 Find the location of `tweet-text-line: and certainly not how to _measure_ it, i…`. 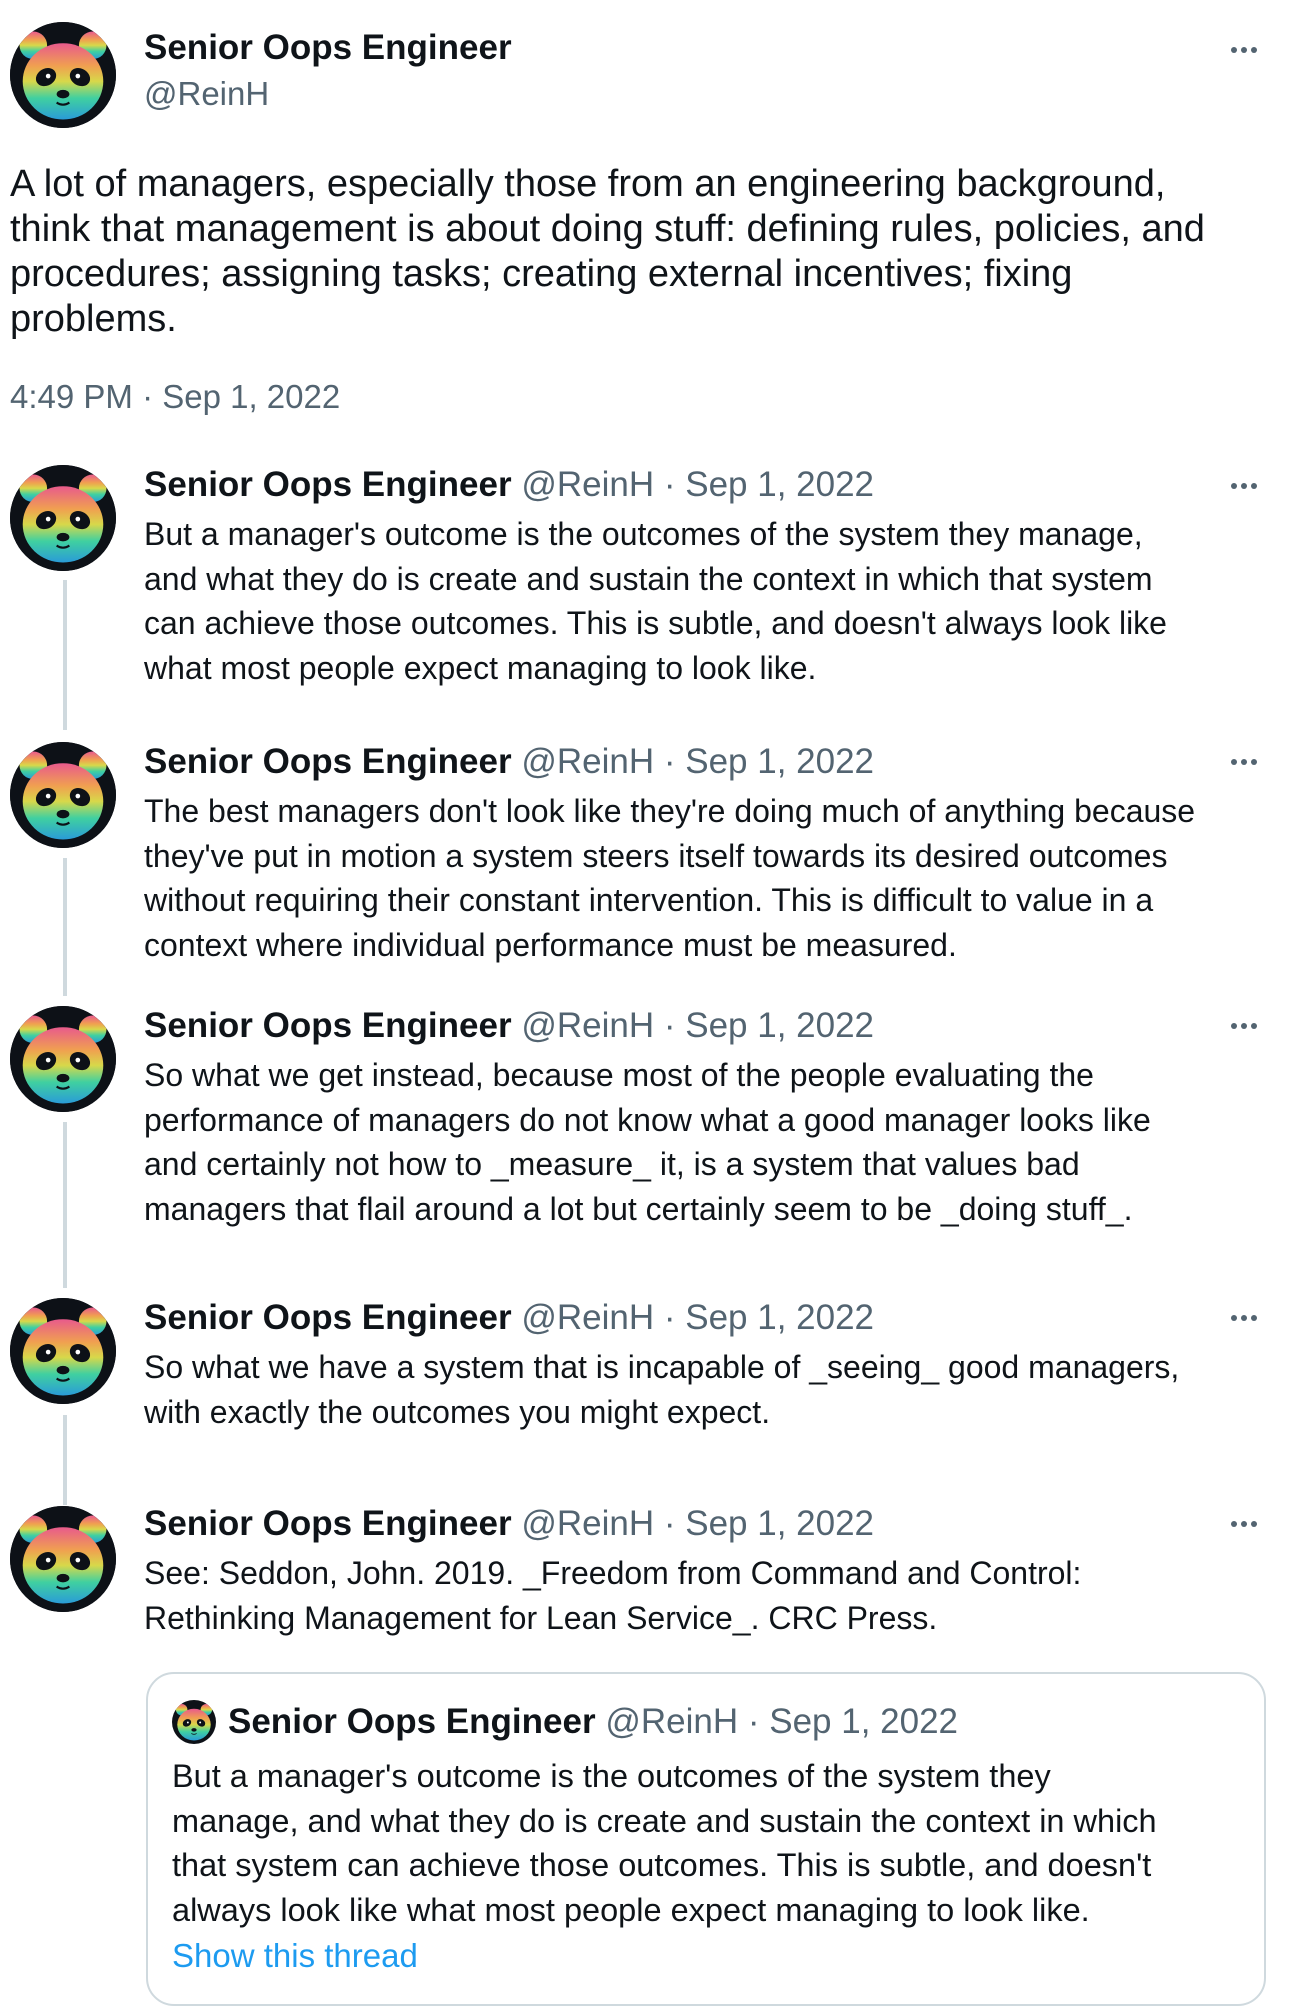

tweet-text-line: and certainly not how to _measure_ it, i… is located at coordinates (612, 1164).